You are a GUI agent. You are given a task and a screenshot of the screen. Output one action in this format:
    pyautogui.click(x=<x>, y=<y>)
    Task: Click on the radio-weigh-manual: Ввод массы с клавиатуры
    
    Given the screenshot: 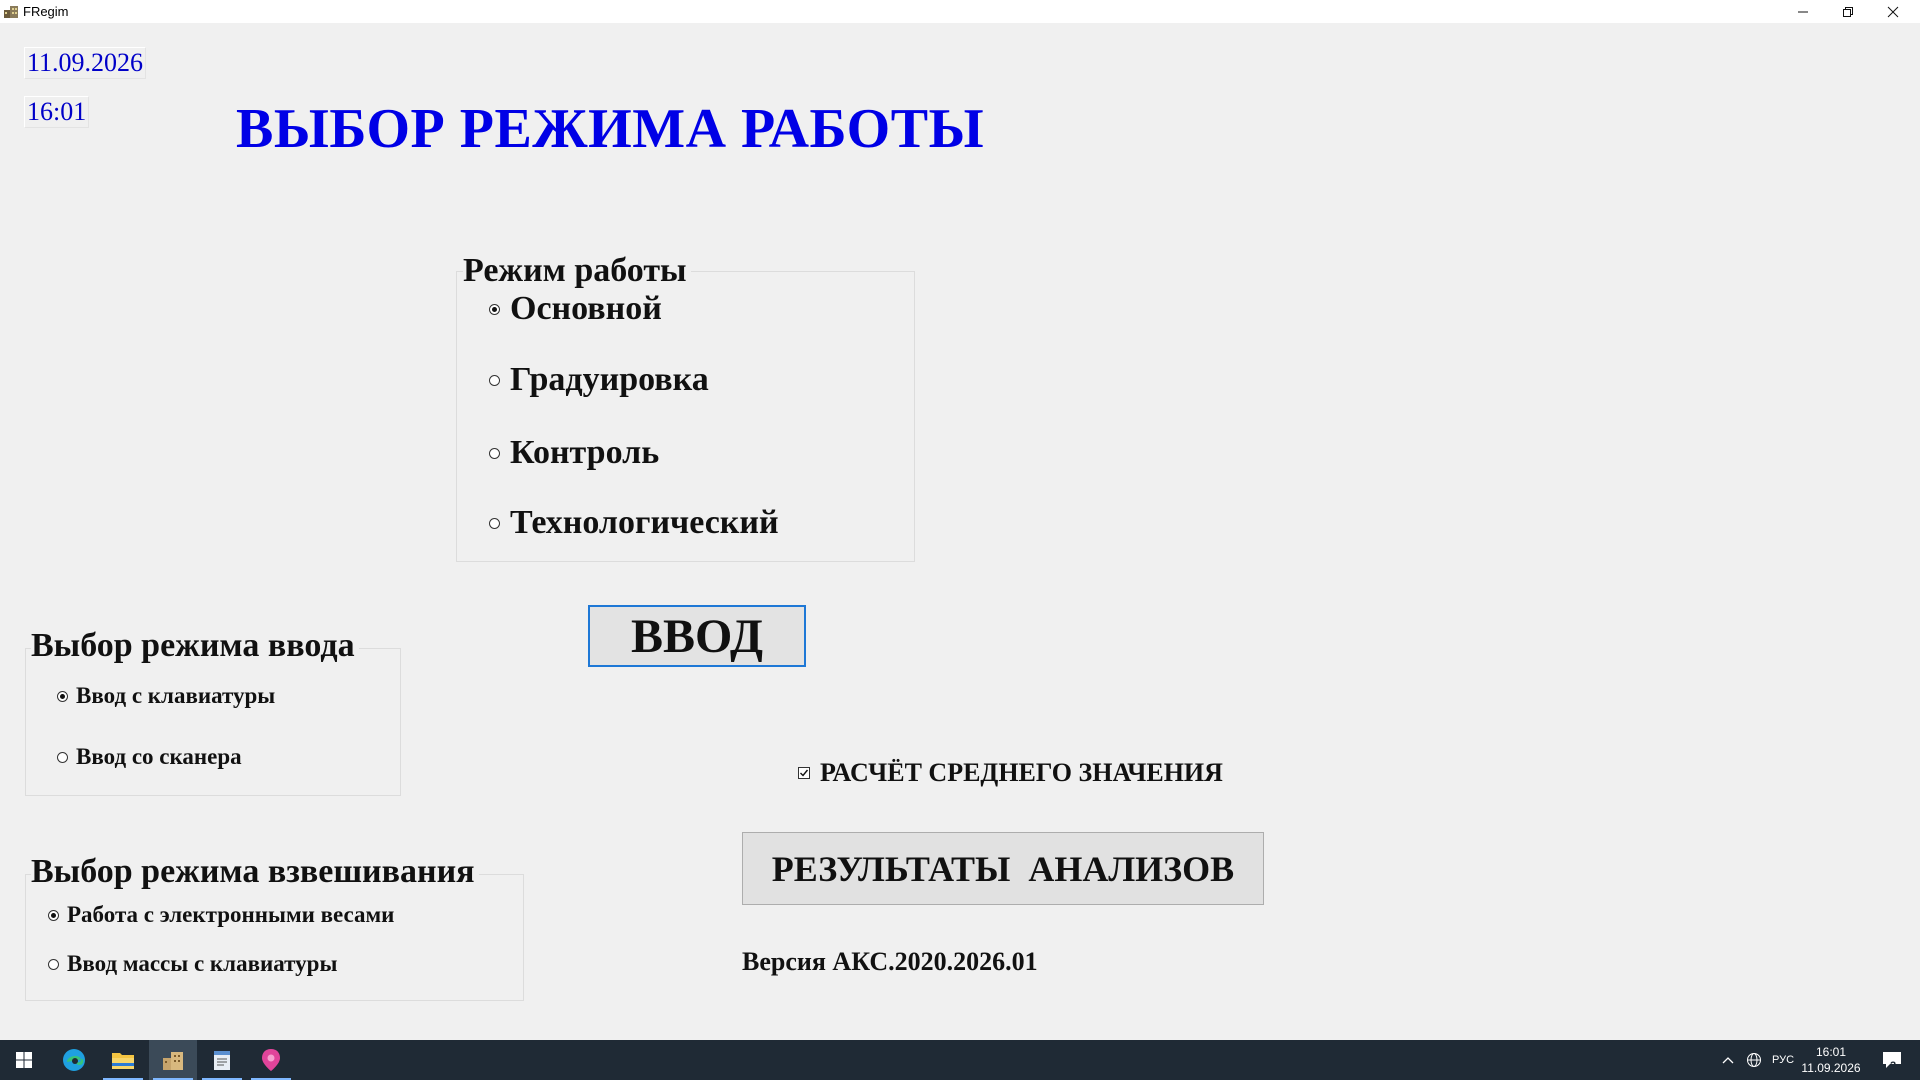 What is the action you would take?
    pyautogui.click(x=192, y=964)
    